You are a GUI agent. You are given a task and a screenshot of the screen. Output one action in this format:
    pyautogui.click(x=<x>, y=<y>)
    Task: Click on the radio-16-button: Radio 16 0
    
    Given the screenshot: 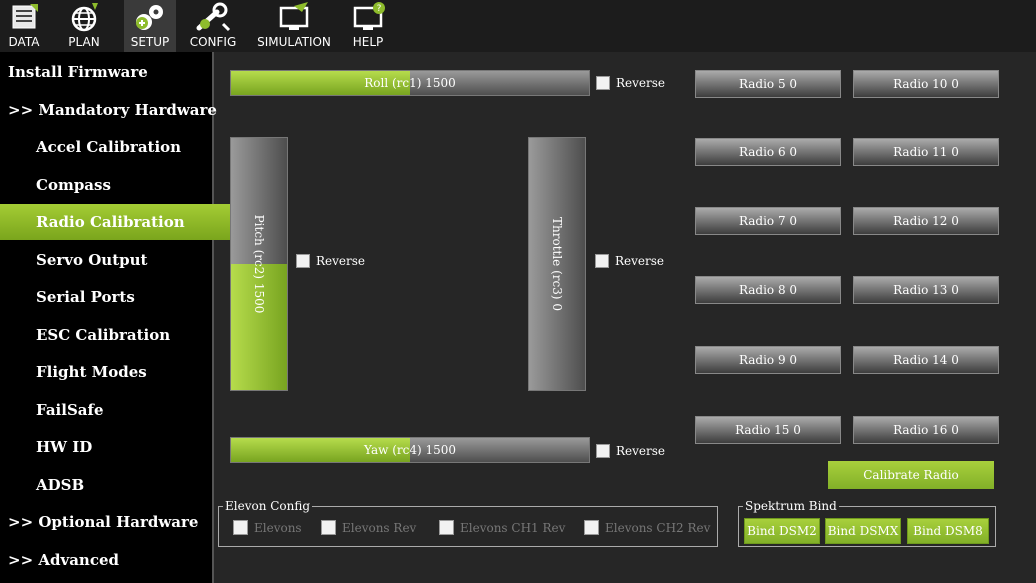 What is the action you would take?
    pyautogui.click(x=926, y=430)
    